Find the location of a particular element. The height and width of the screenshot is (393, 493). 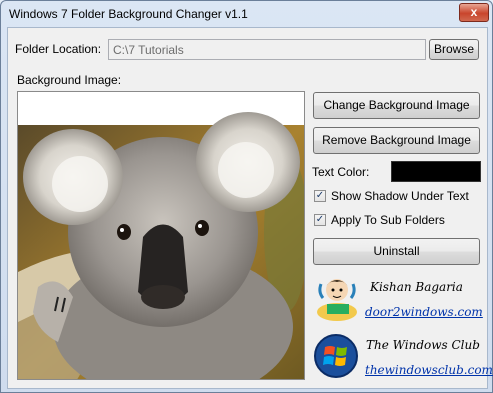

show-shadow-label: Show Shadow Under Text is located at coordinates (400, 196).